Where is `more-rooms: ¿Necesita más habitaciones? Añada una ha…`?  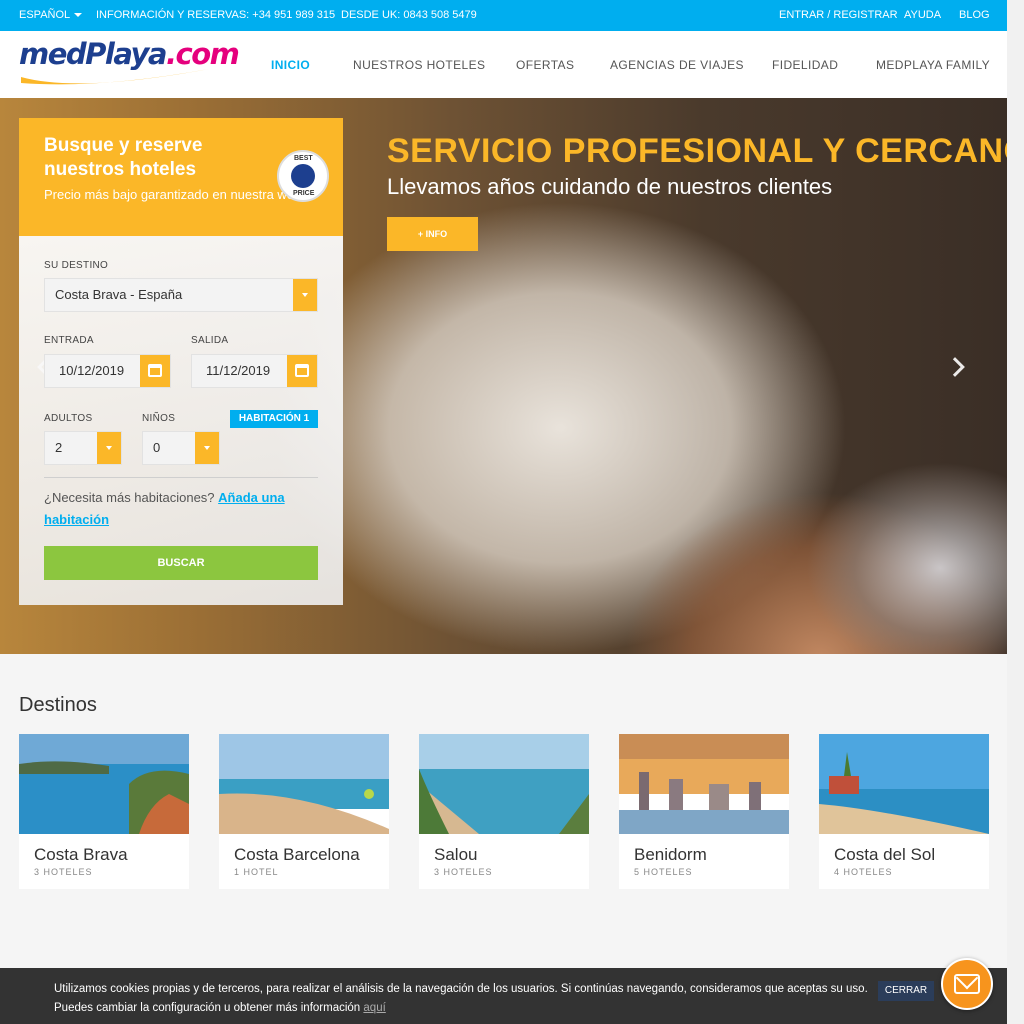
more-rooms: ¿Necesita más habitaciones? Añada una ha… is located at coordinates (164, 508).